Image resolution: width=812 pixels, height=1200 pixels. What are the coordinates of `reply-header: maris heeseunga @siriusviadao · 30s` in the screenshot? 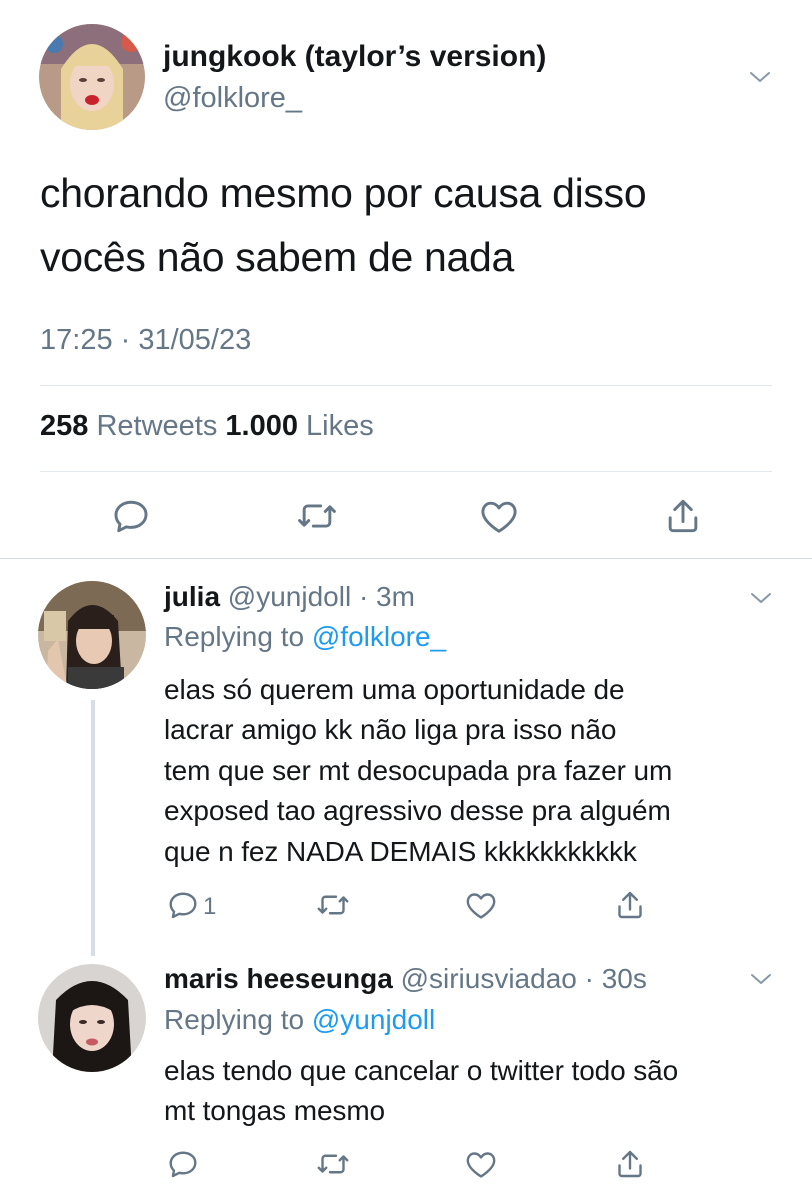 It's located at (405, 979).